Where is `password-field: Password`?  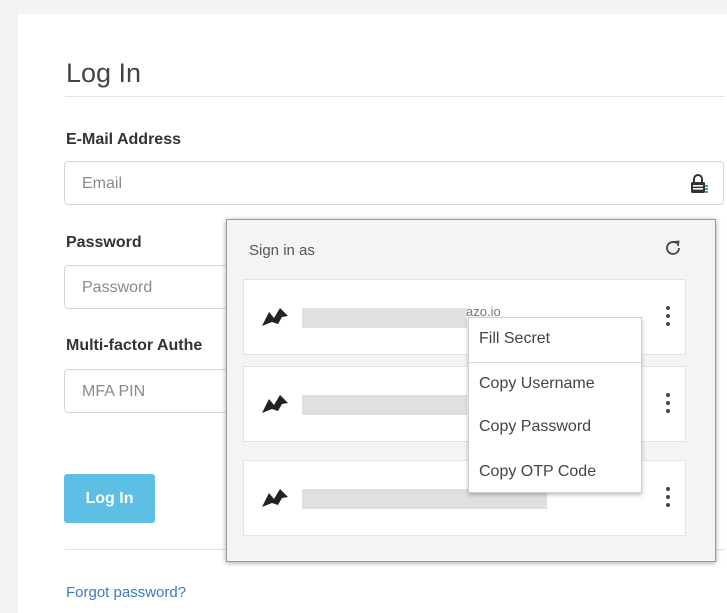 password-field: Password is located at coordinates (154, 287).